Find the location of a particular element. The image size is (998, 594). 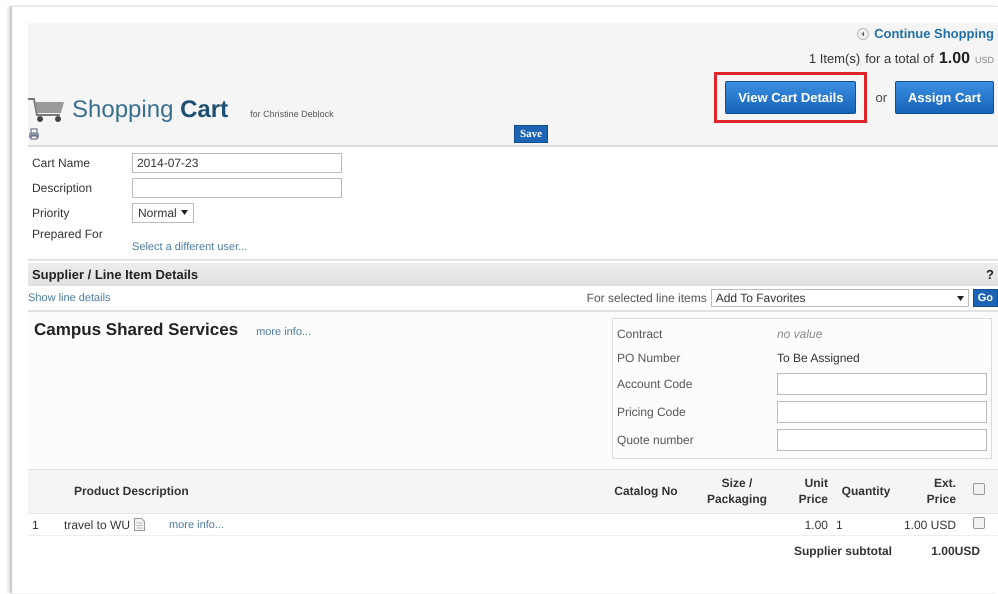

currency-label: USD is located at coordinates (984, 60).